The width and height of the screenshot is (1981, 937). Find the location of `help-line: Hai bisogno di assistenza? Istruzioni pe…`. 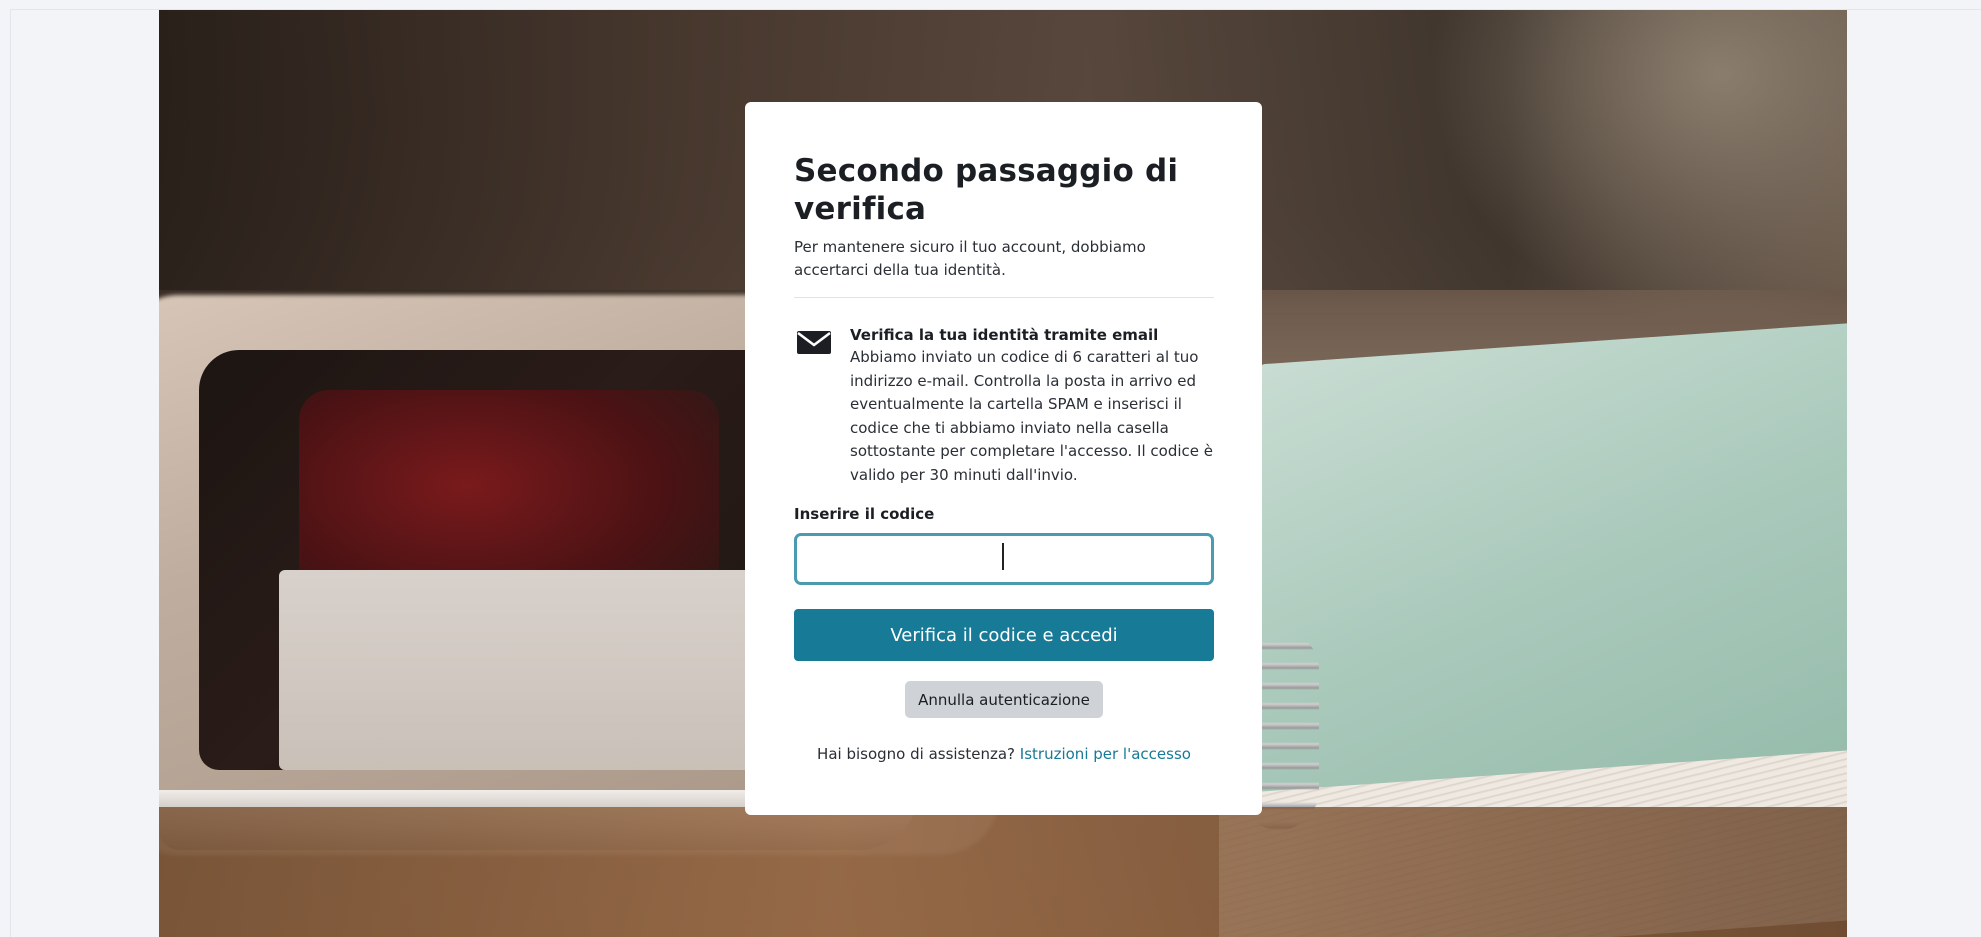

help-line: Hai bisogno di assistenza? Istruzioni pe… is located at coordinates (1004, 754).